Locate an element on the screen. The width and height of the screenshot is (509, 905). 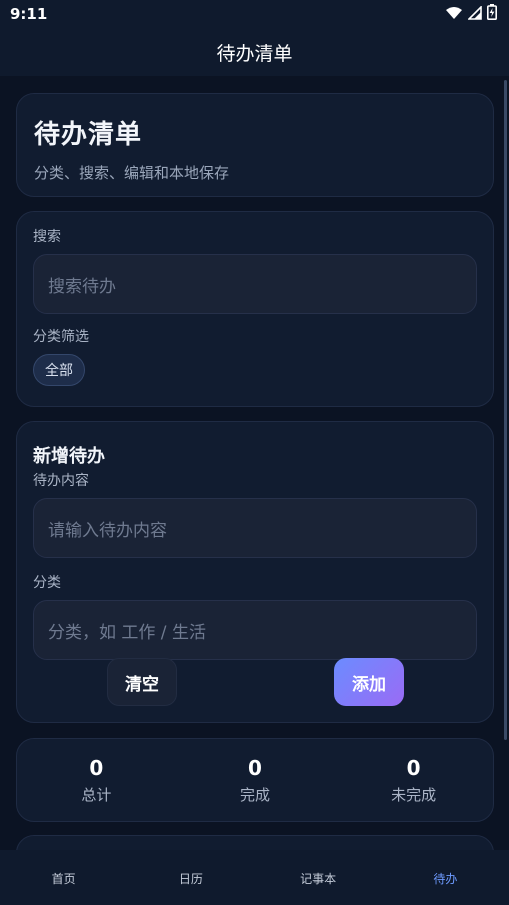
status-icons is located at coordinates (471, 14).